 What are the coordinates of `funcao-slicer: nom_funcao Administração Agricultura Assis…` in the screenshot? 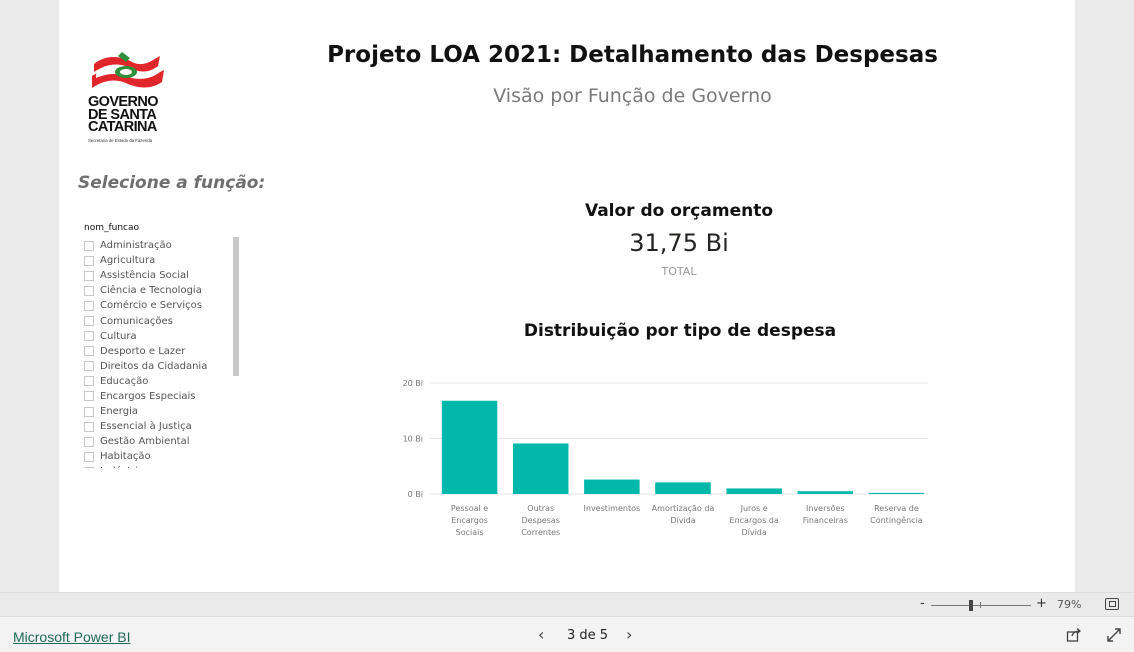 It's located at (163, 347).